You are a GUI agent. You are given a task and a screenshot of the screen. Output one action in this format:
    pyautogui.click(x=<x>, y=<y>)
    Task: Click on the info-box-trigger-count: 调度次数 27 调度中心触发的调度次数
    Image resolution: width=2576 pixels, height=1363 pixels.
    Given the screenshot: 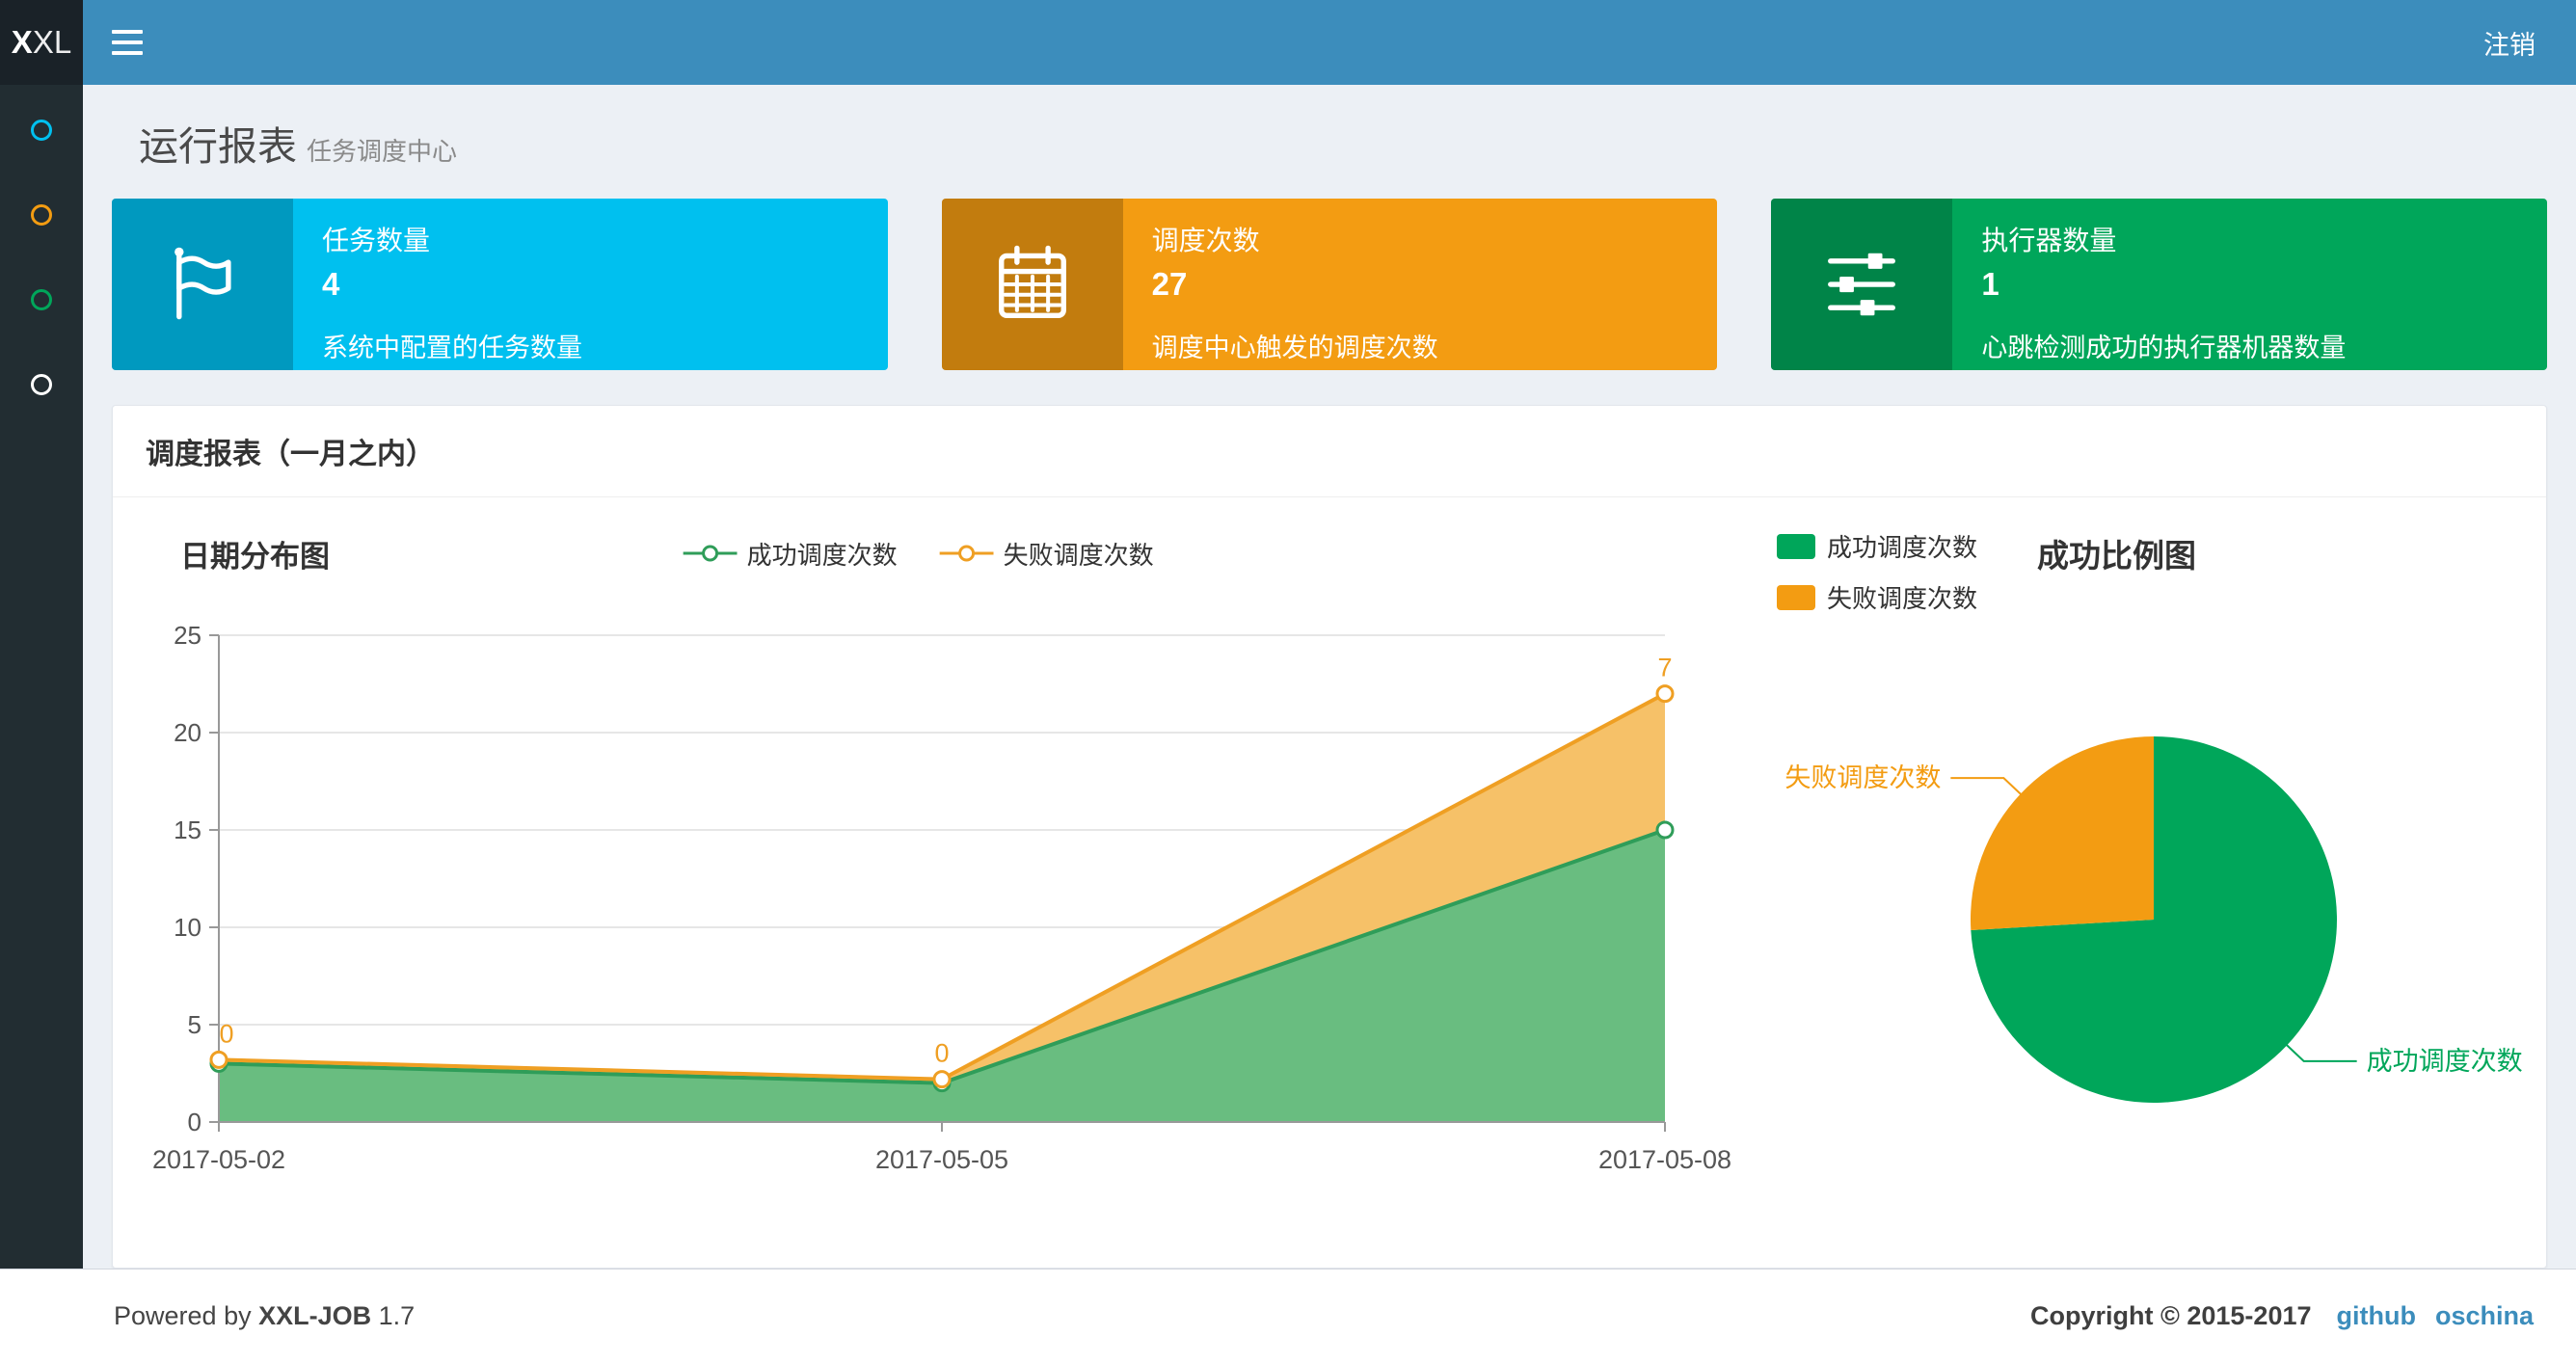 What is the action you would take?
    pyautogui.click(x=1329, y=284)
    